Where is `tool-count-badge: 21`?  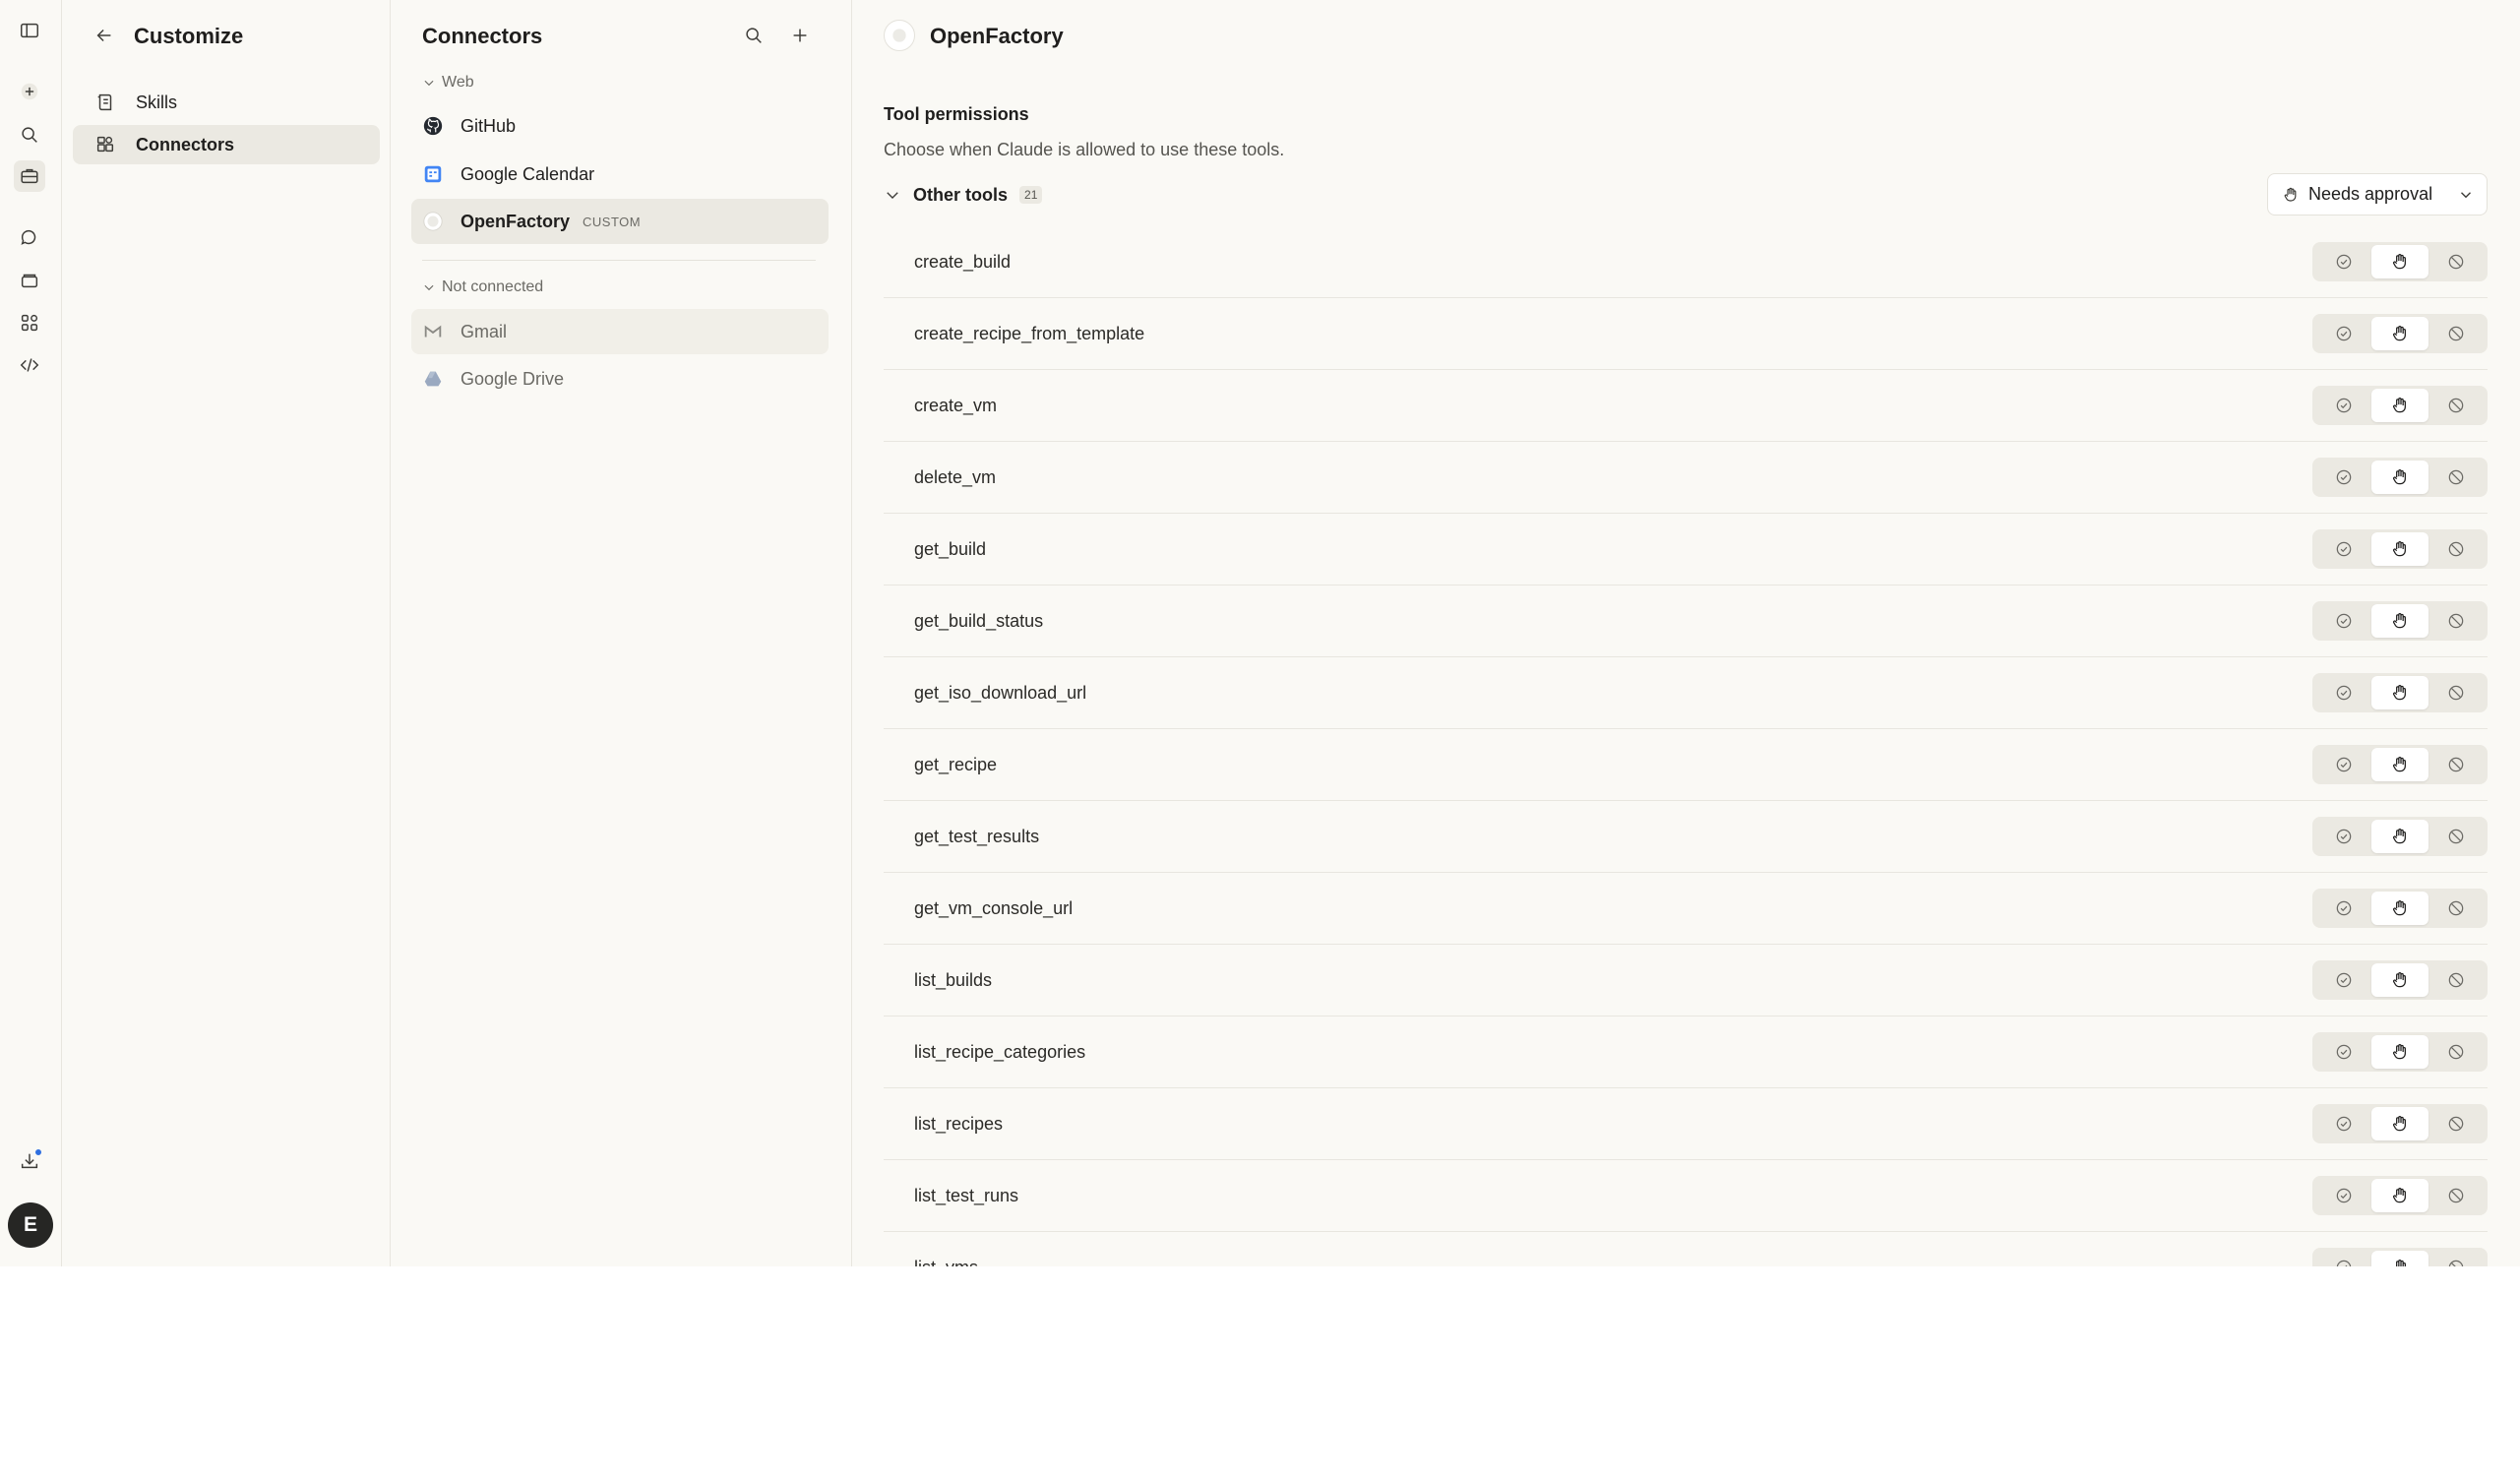
tool-count-badge: 21 is located at coordinates (1031, 195).